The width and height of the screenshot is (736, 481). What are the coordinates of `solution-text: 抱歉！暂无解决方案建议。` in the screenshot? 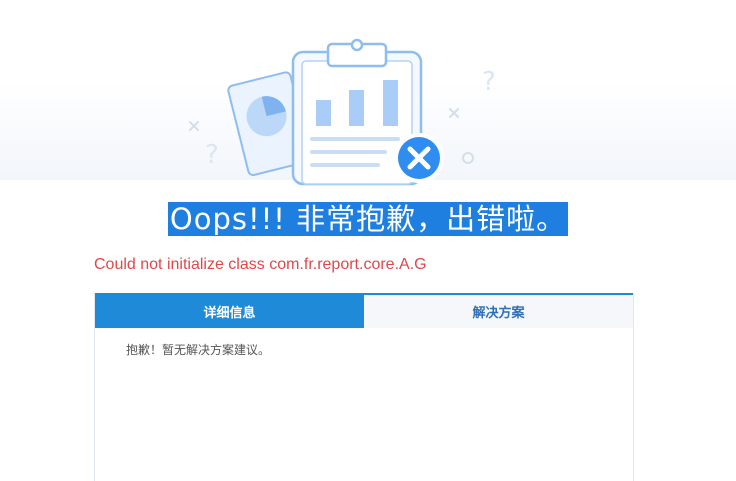 It's located at (198, 350).